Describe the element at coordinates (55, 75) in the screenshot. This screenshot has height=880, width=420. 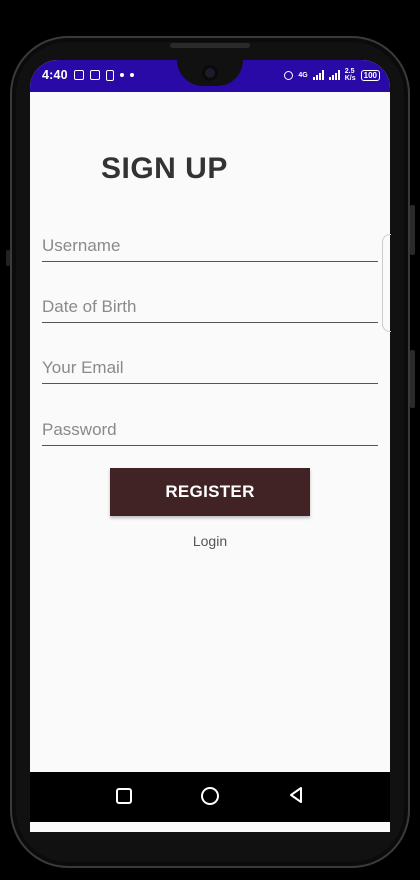
I see `status-time: 4:40` at that location.